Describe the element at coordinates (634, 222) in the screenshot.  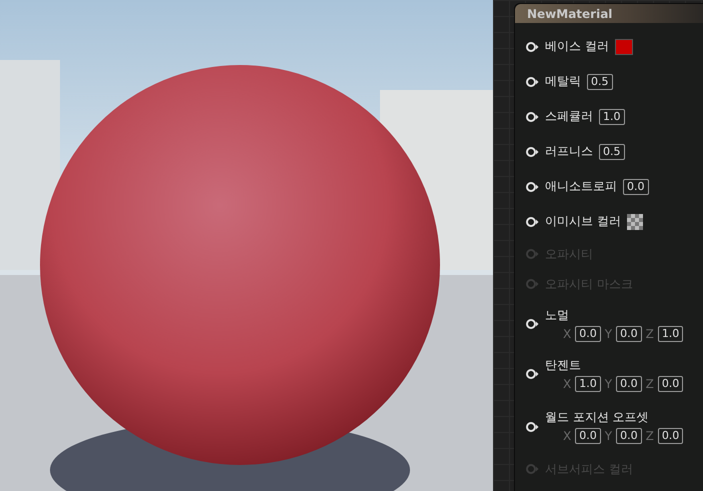
I see `checker-swatch` at that location.